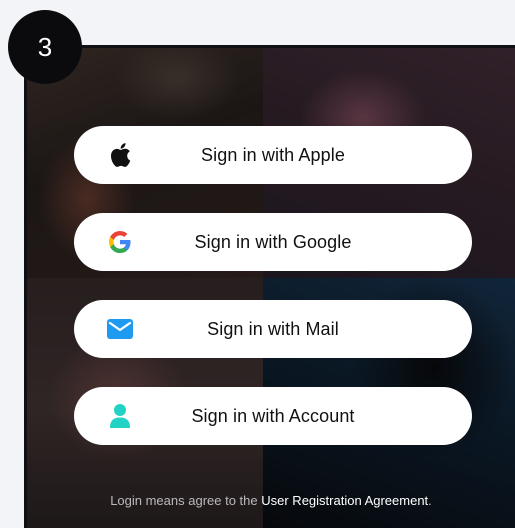  What do you see at coordinates (273, 416) in the screenshot?
I see `sign-in-with-account-button: Sign in with Account` at bounding box center [273, 416].